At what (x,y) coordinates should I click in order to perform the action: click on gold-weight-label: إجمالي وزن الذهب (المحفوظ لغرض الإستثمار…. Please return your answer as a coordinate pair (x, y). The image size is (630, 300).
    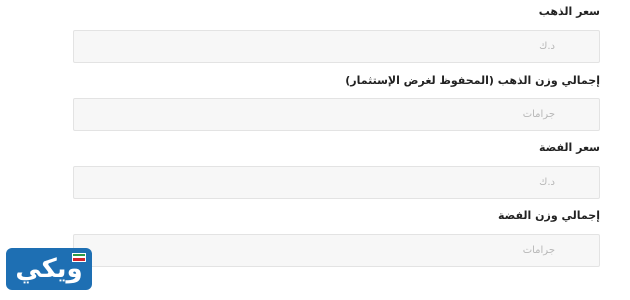
    Looking at the image, I should click on (472, 80).